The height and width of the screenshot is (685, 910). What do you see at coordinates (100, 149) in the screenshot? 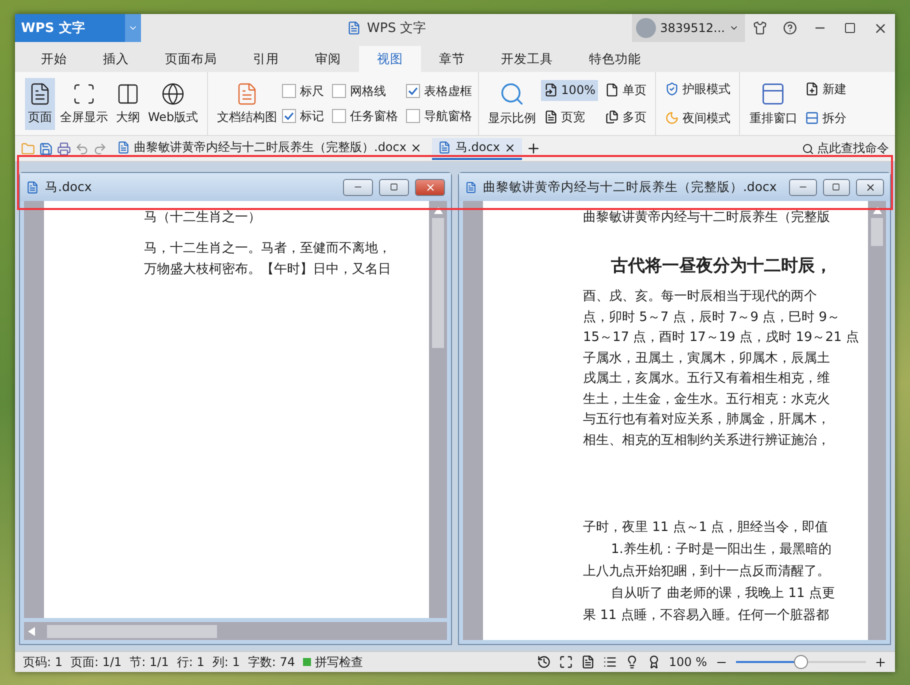
I see `redo-icon` at bounding box center [100, 149].